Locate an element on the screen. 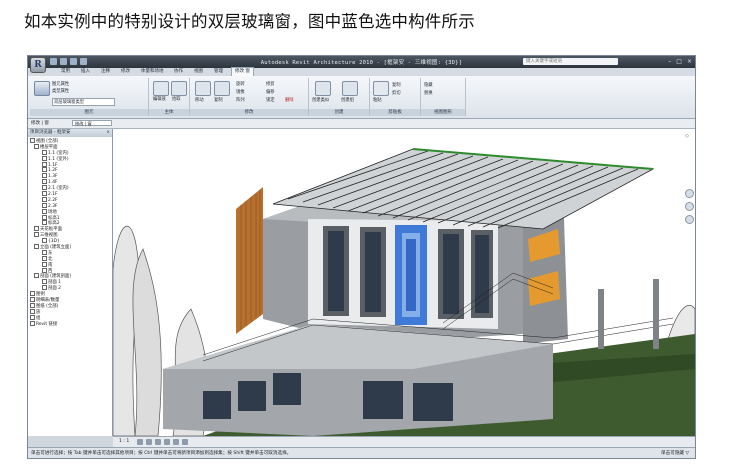  lock-button: 锁定 is located at coordinates (270, 100).